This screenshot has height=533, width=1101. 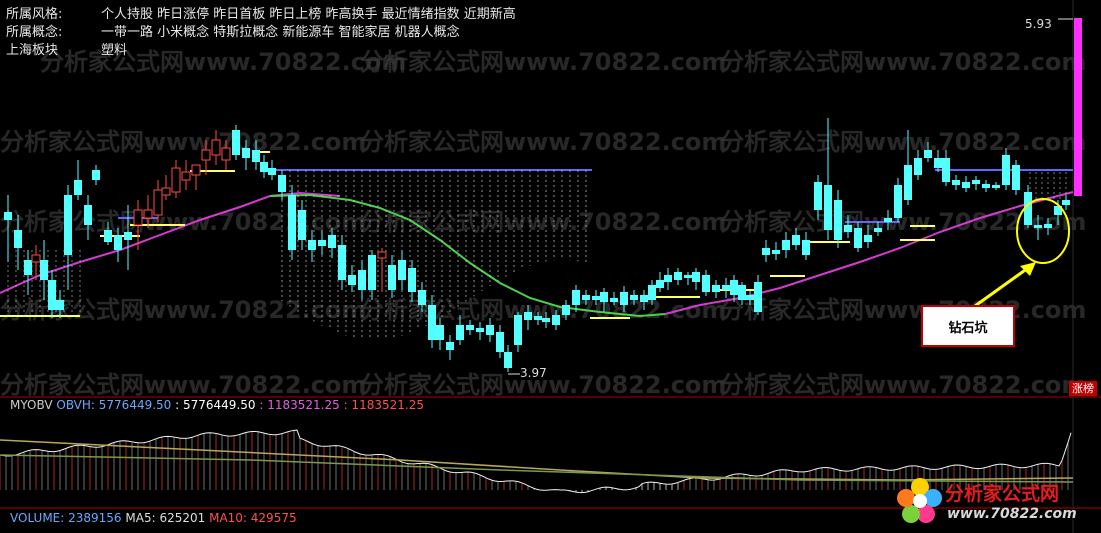 What do you see at coordinates (215, 405) in the screenshot?
I see `obv-value-2: : 5776449.50` at bounding box center [215, 405].